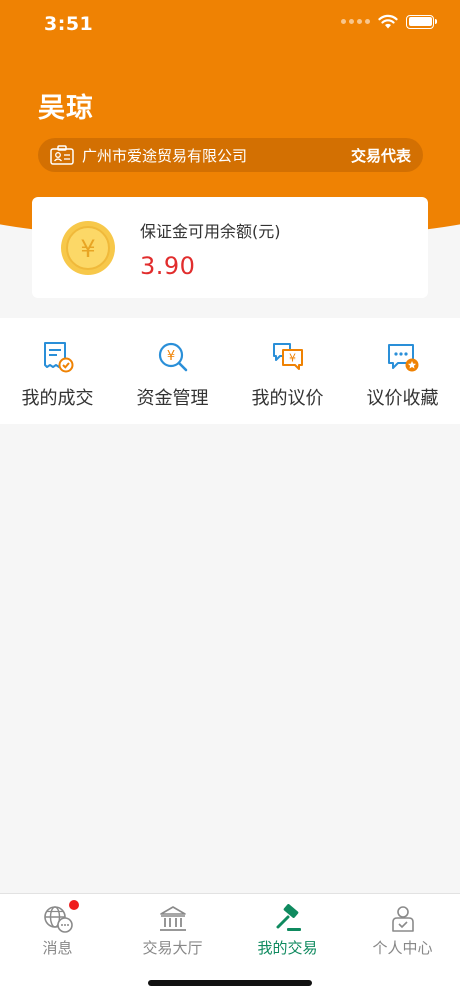  What do you see at coordinates (230, 25) in the screenshot?
I see `status-bar: 3:51` at bounding box center [230, 25].